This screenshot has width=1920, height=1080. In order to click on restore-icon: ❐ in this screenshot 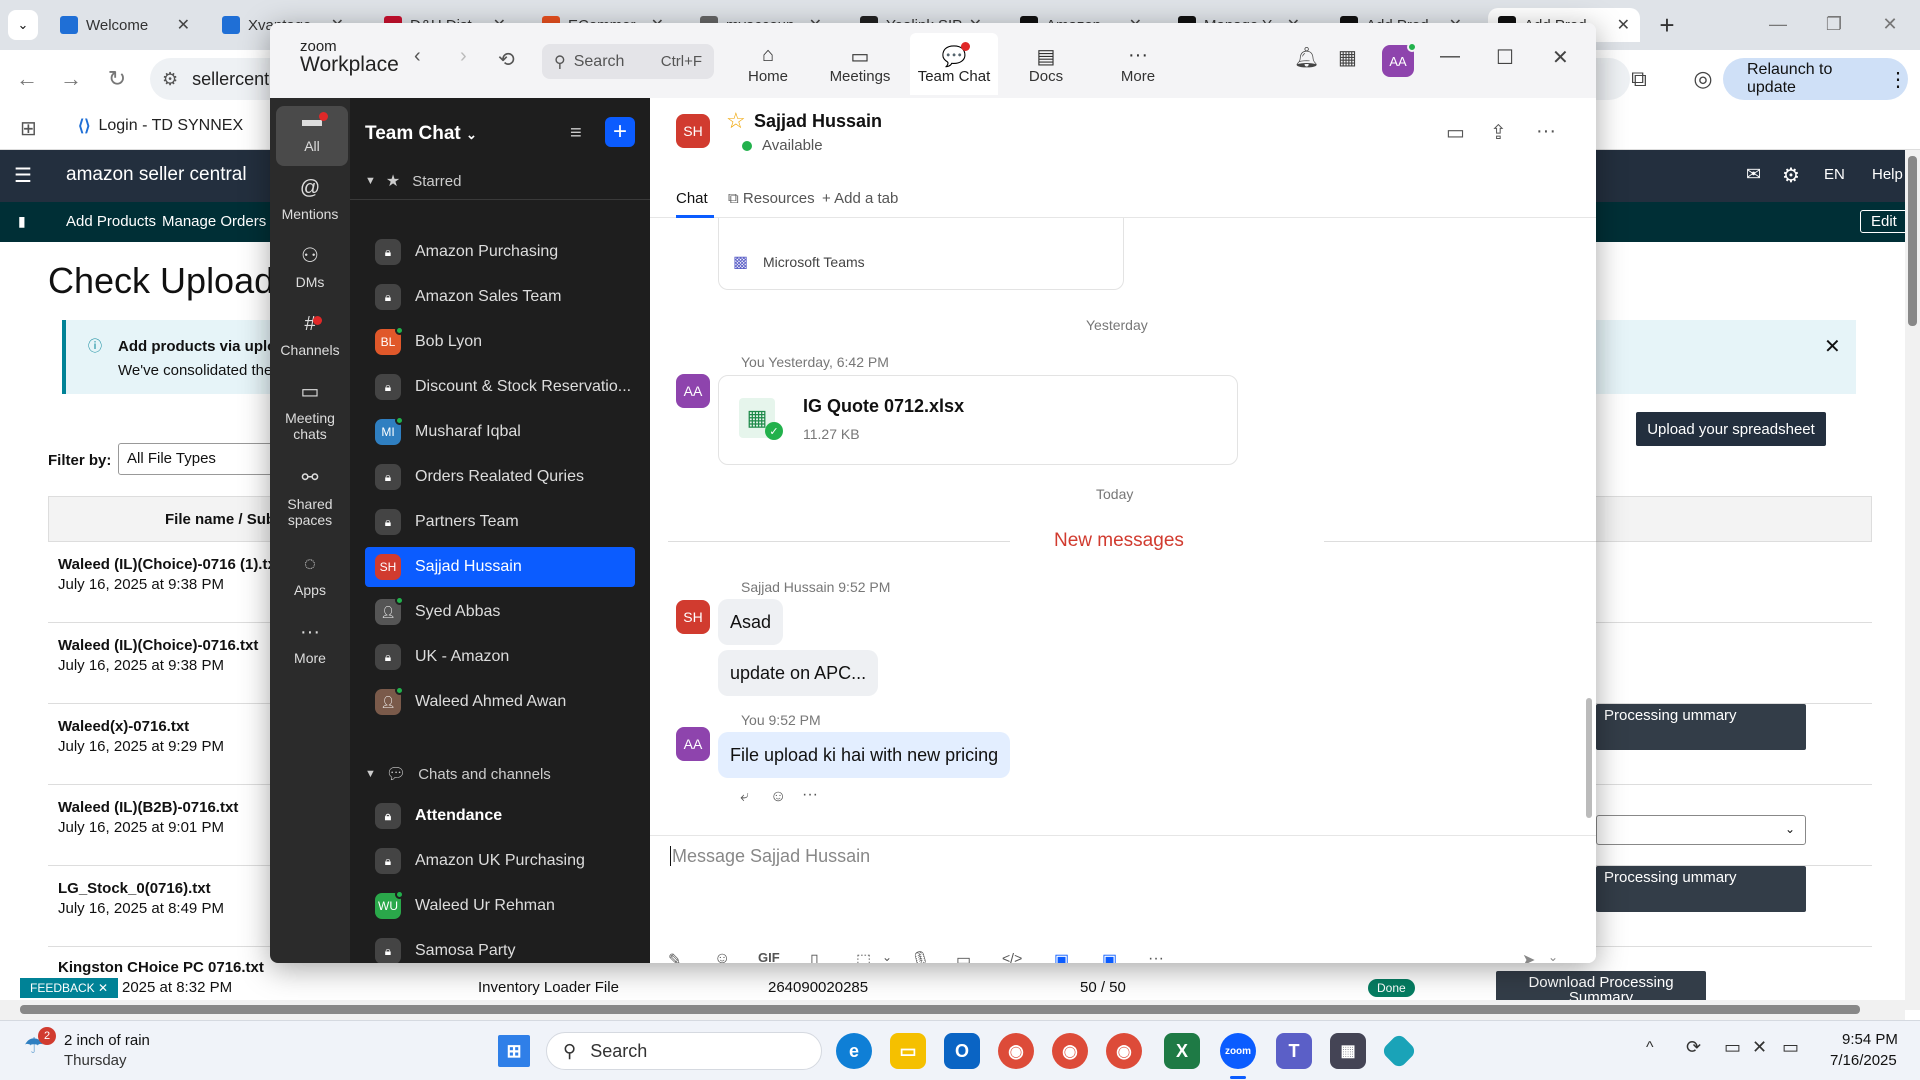, I will do `click(1834, 24)`.